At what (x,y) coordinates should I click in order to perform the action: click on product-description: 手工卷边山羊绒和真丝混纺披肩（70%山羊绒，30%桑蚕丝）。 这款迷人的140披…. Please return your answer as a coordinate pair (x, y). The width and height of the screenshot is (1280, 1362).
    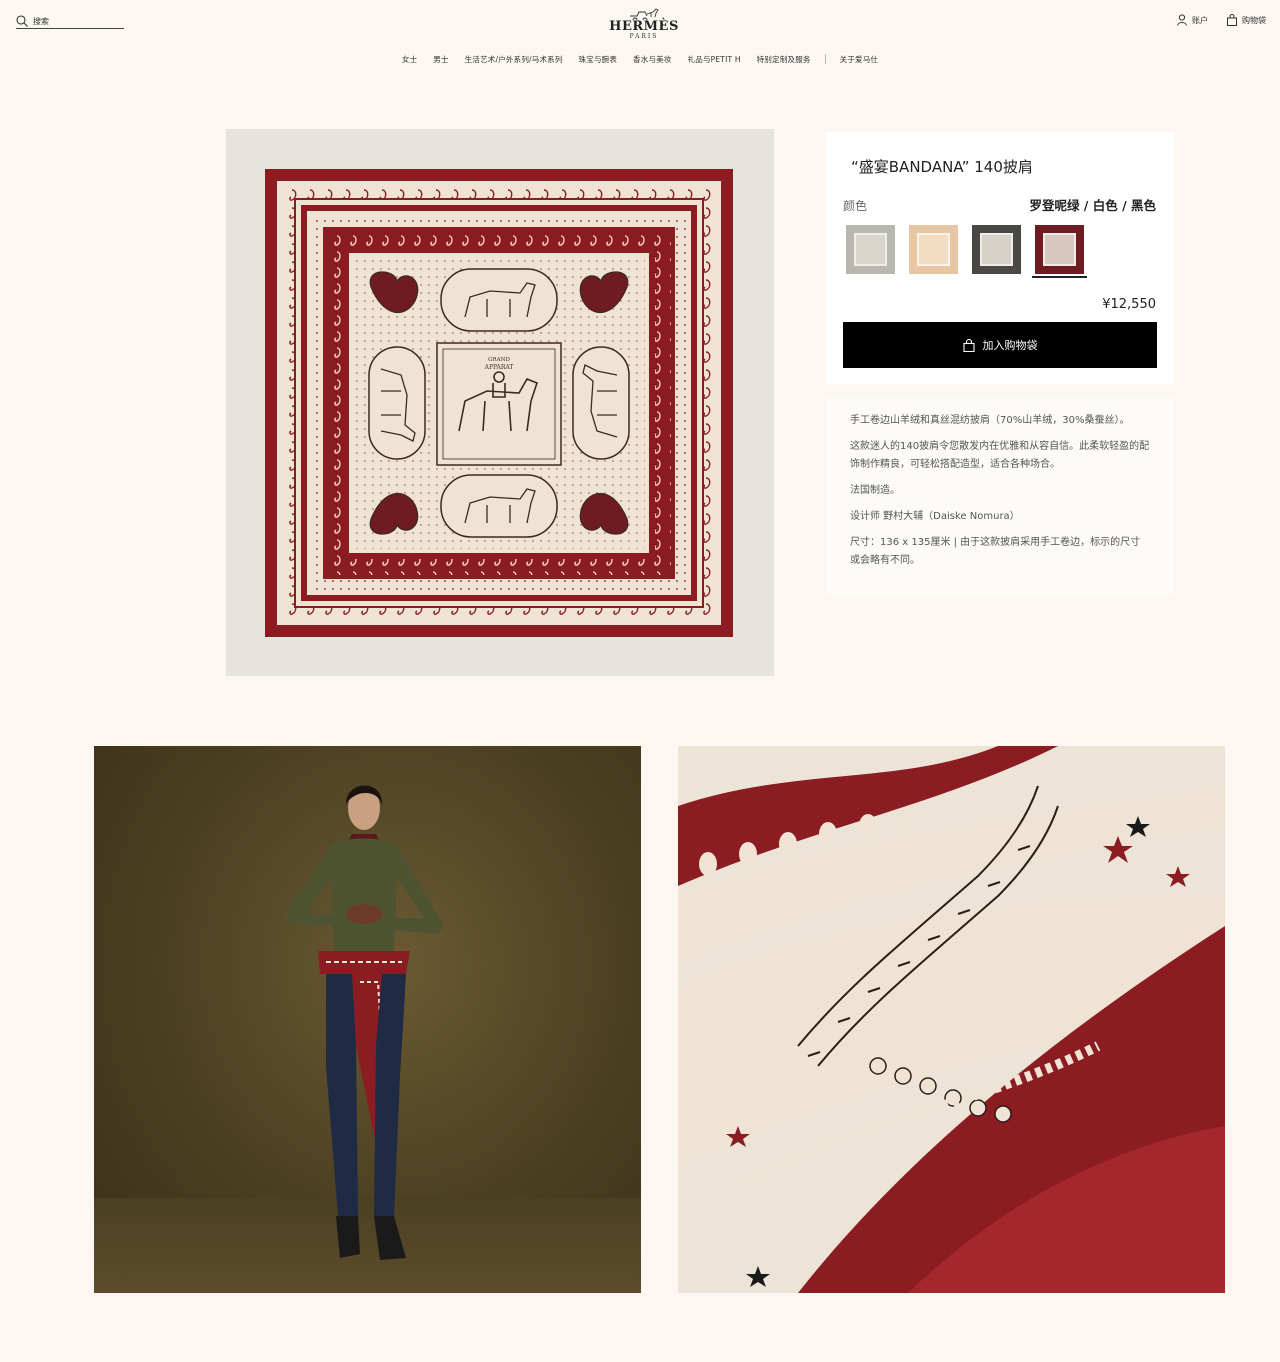
    Looking at the image, I should click on (1000, 497).